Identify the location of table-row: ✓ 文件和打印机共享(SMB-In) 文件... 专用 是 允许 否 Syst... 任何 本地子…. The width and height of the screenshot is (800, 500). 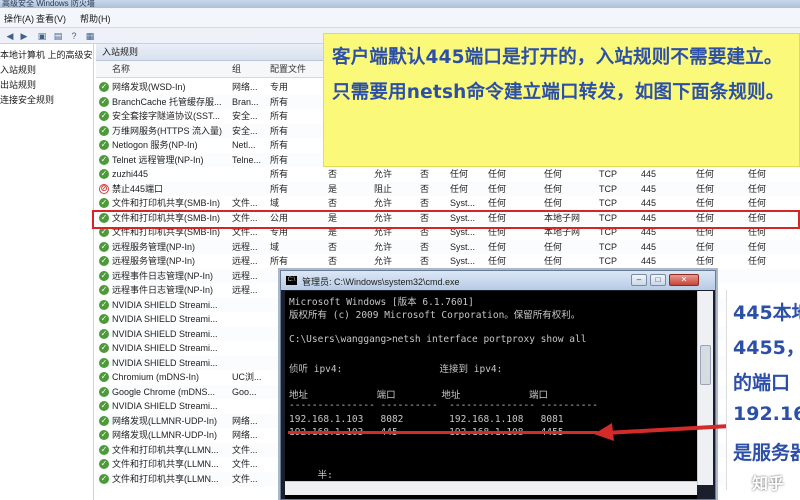
(448, 232).